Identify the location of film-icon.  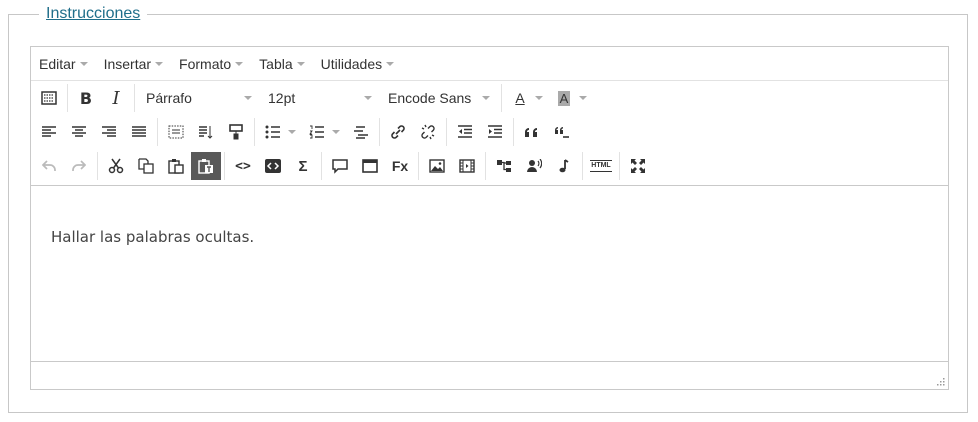
(467, 166).